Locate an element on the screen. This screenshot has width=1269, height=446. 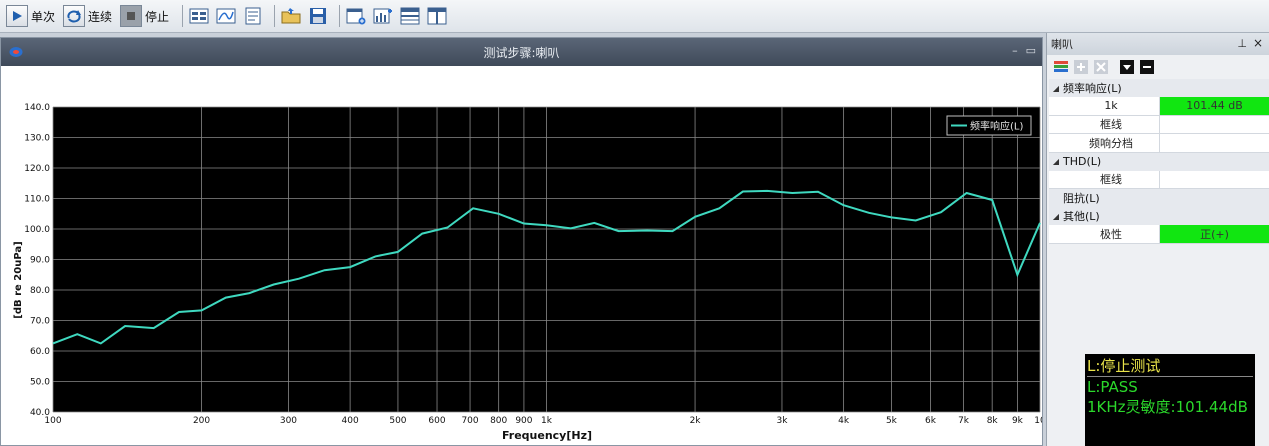
property-row: 极性 正(+) is located at coordinates (1159, 234).